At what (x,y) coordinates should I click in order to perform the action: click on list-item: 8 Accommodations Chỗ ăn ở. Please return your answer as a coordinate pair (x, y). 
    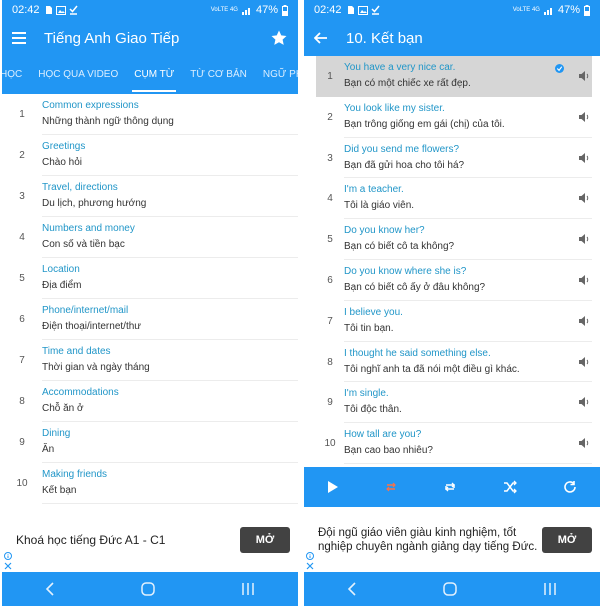
    Looking at the image, I should click on (150, 401).